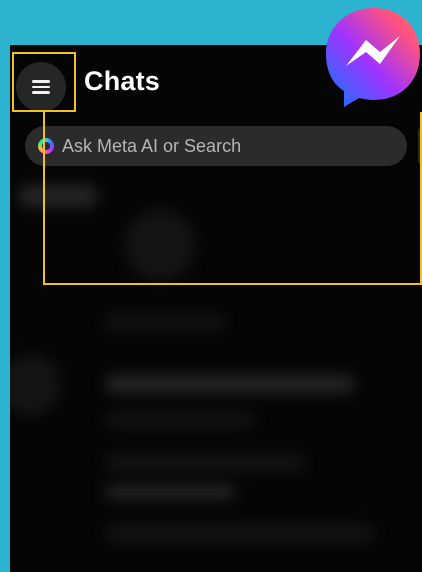 This screenshot has height=572, width=422. Describe the element at coordinates (420, 146) in the screenshot. I see `edit-button-edge` at that location.